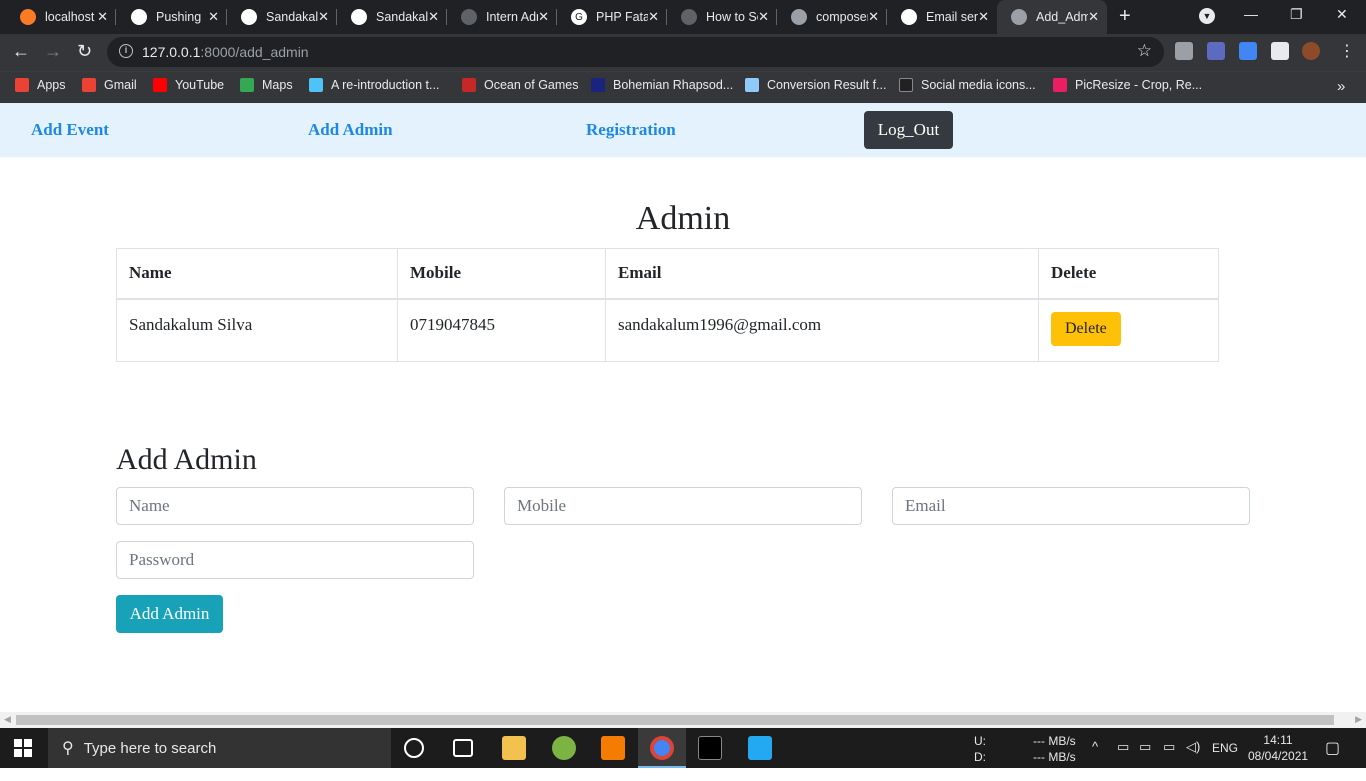  I want to click on mobile-input, so click(683, 506).